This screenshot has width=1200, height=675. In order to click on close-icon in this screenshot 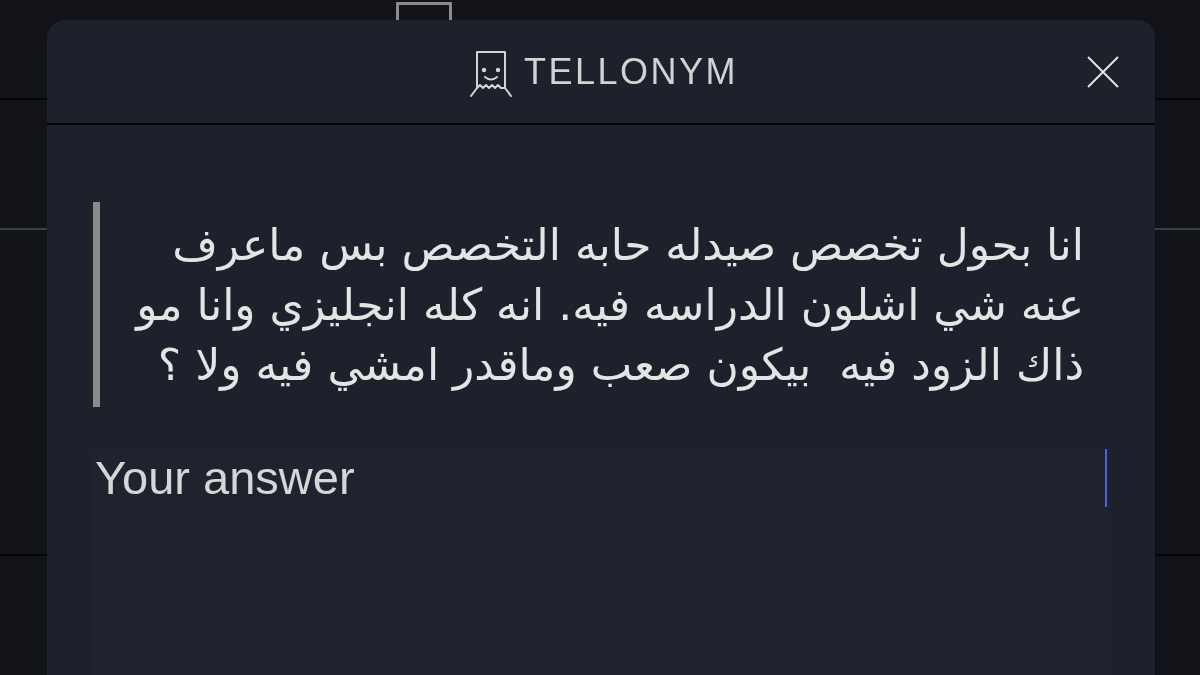, I will do `click(1103, 72)`.